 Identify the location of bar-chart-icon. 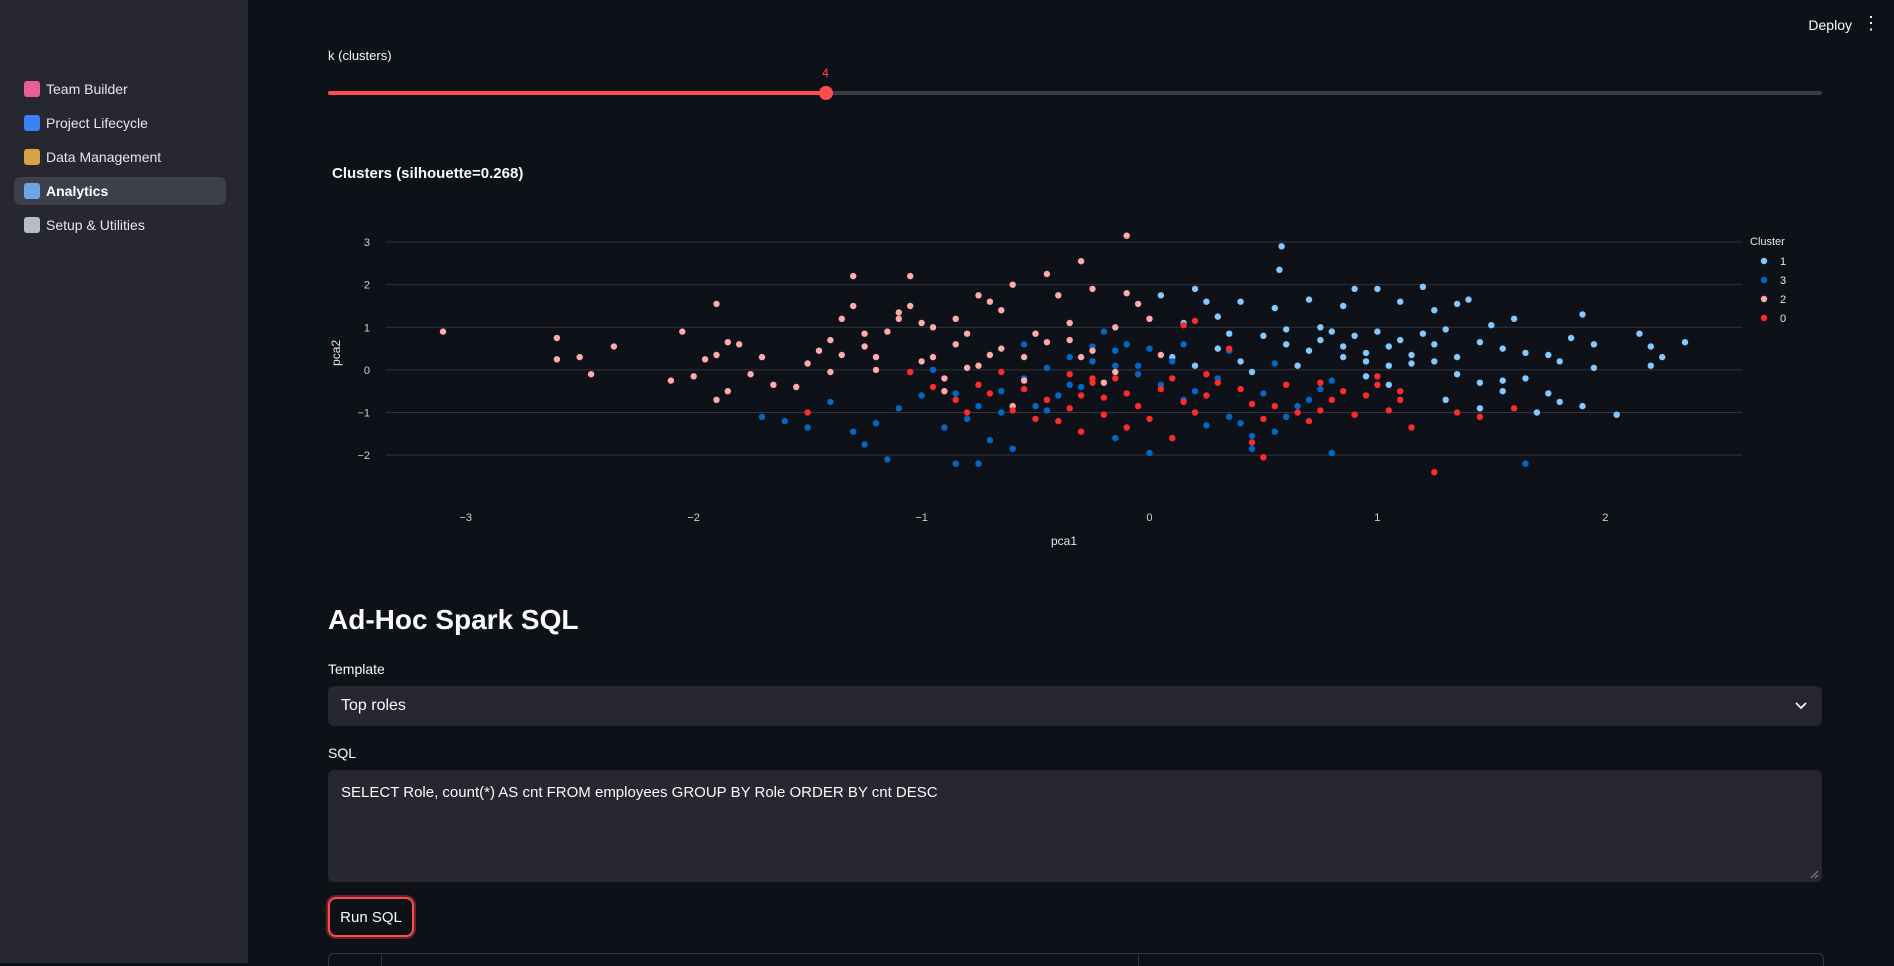
(32, 191).